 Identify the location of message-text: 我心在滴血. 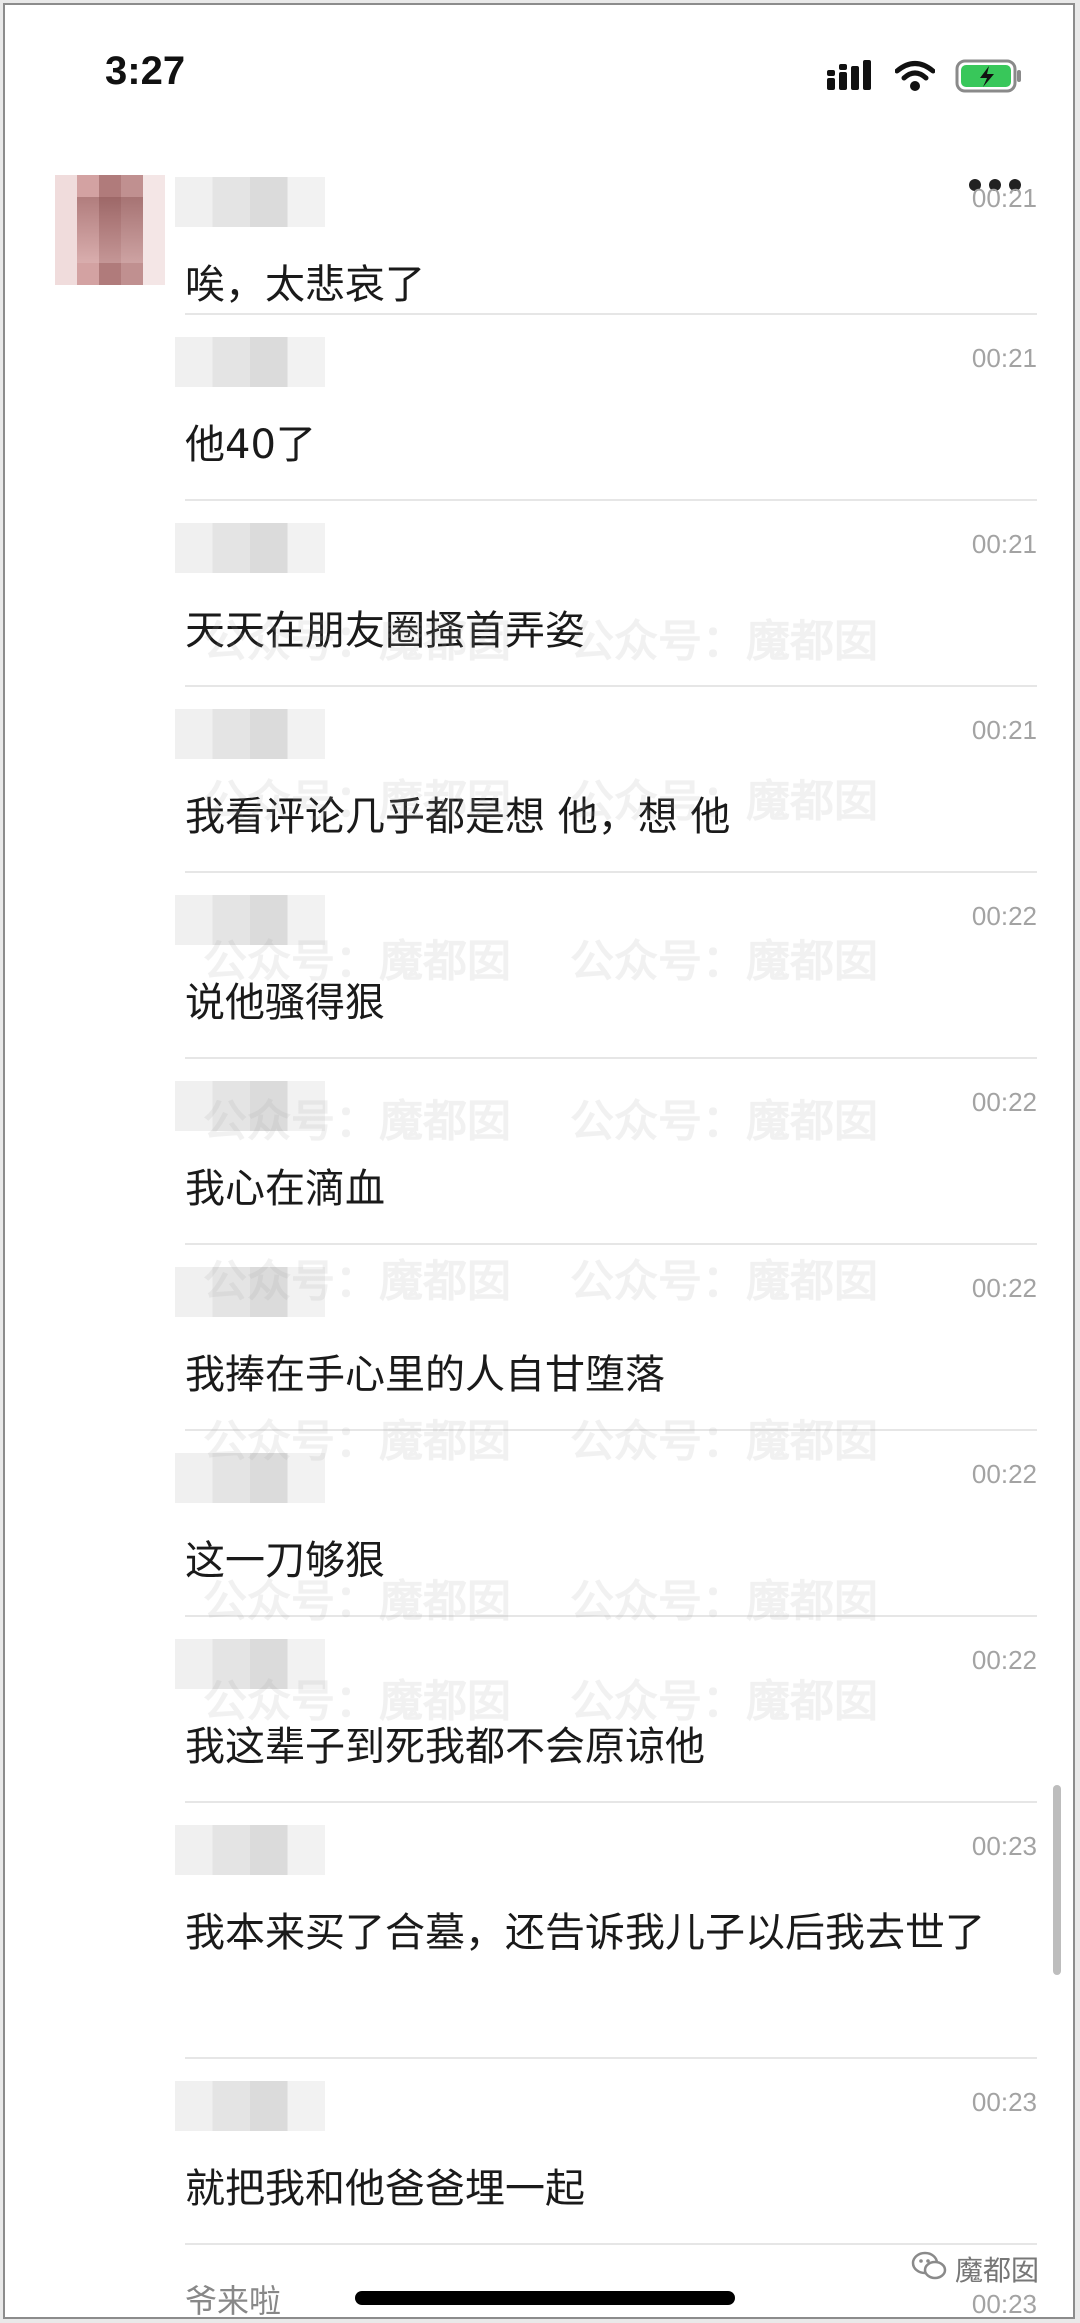
(285, 1189).